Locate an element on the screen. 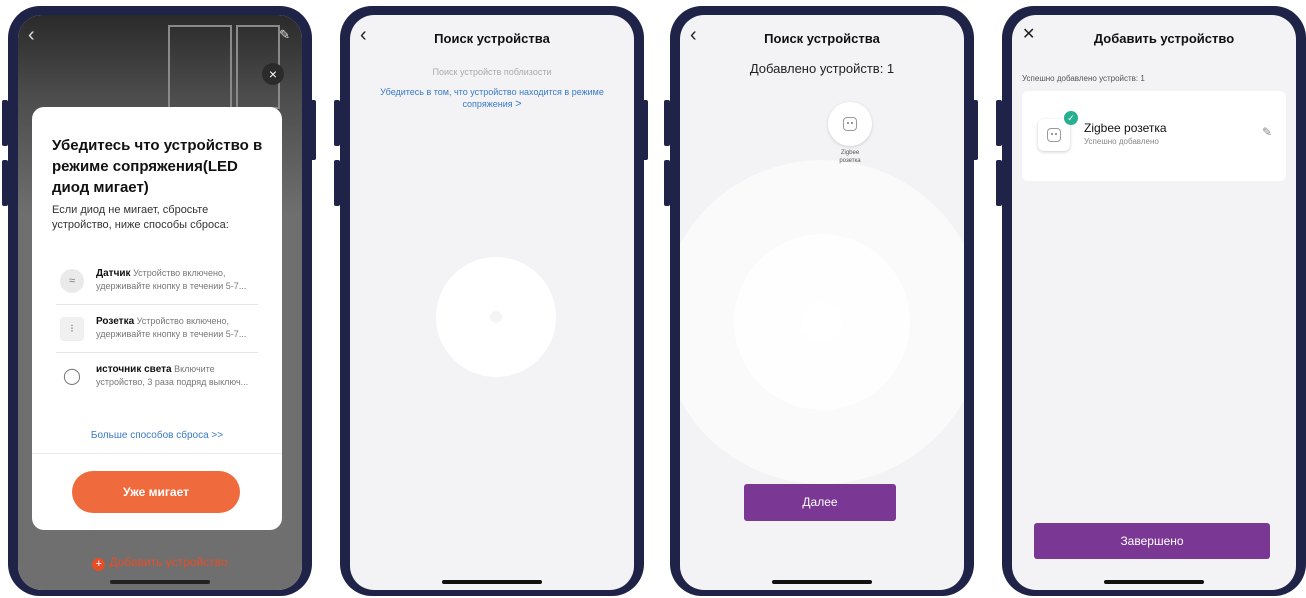 This screenshot has width=1306, height=598. search-radar is located at coordinates (496, 317).